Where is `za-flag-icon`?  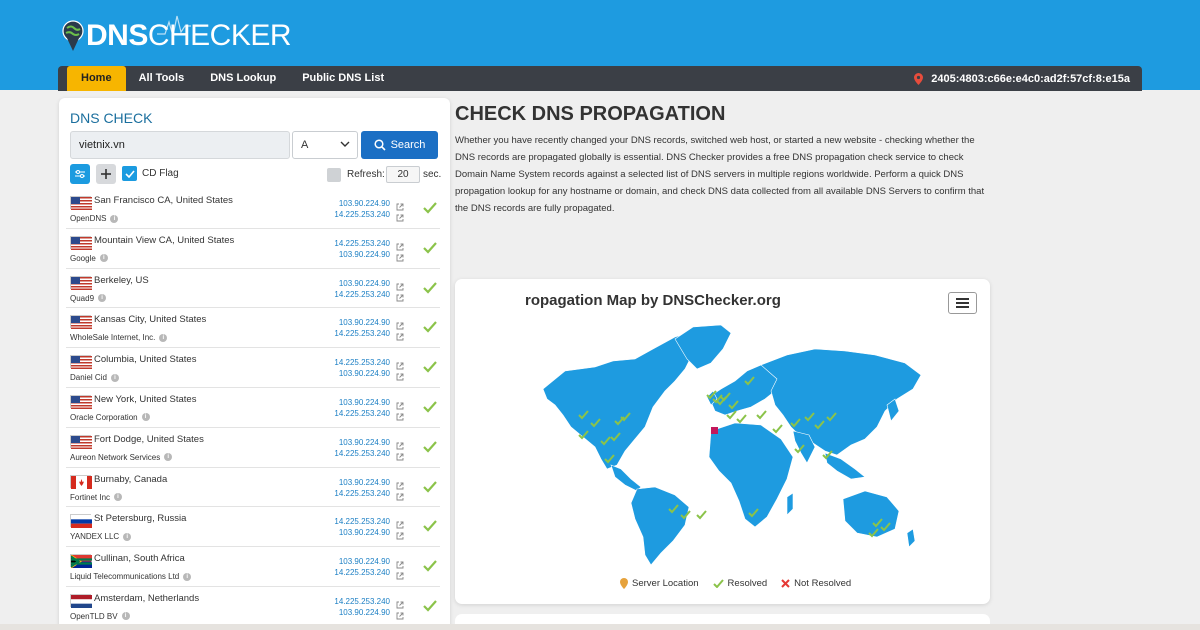
za-flag-icon is located at coordinates (81, 561).